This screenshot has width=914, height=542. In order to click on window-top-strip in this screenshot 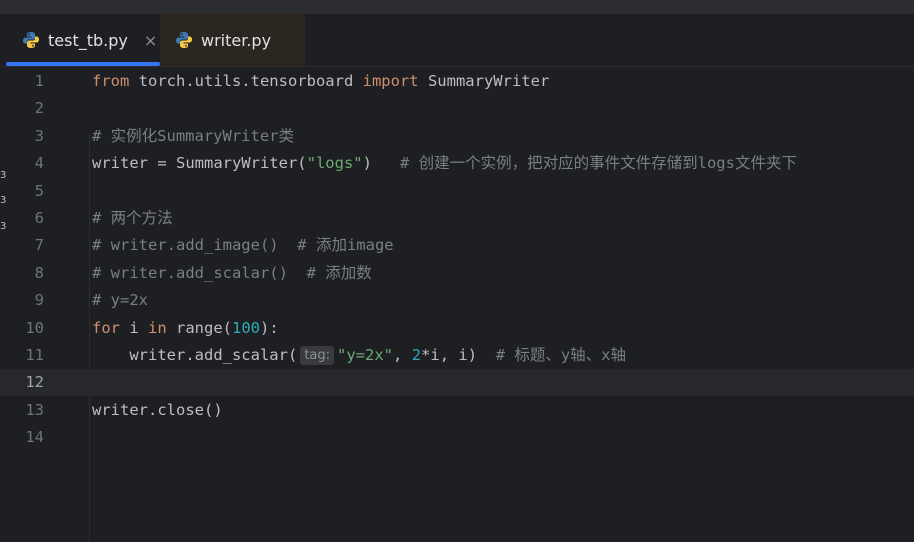, I will do `click(457, 7)`.